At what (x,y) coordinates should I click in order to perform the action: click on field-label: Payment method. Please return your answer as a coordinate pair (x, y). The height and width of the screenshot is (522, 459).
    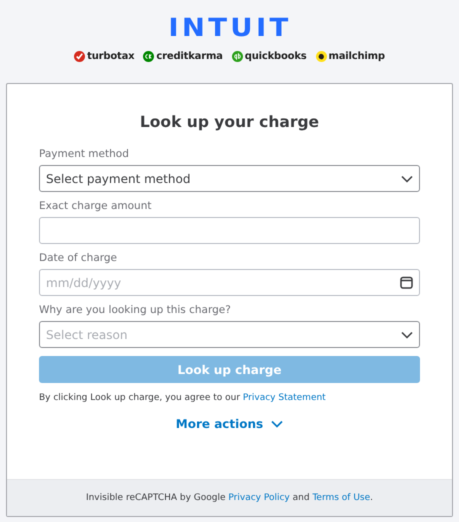
    Looking at the image, I should click on (84, 154).